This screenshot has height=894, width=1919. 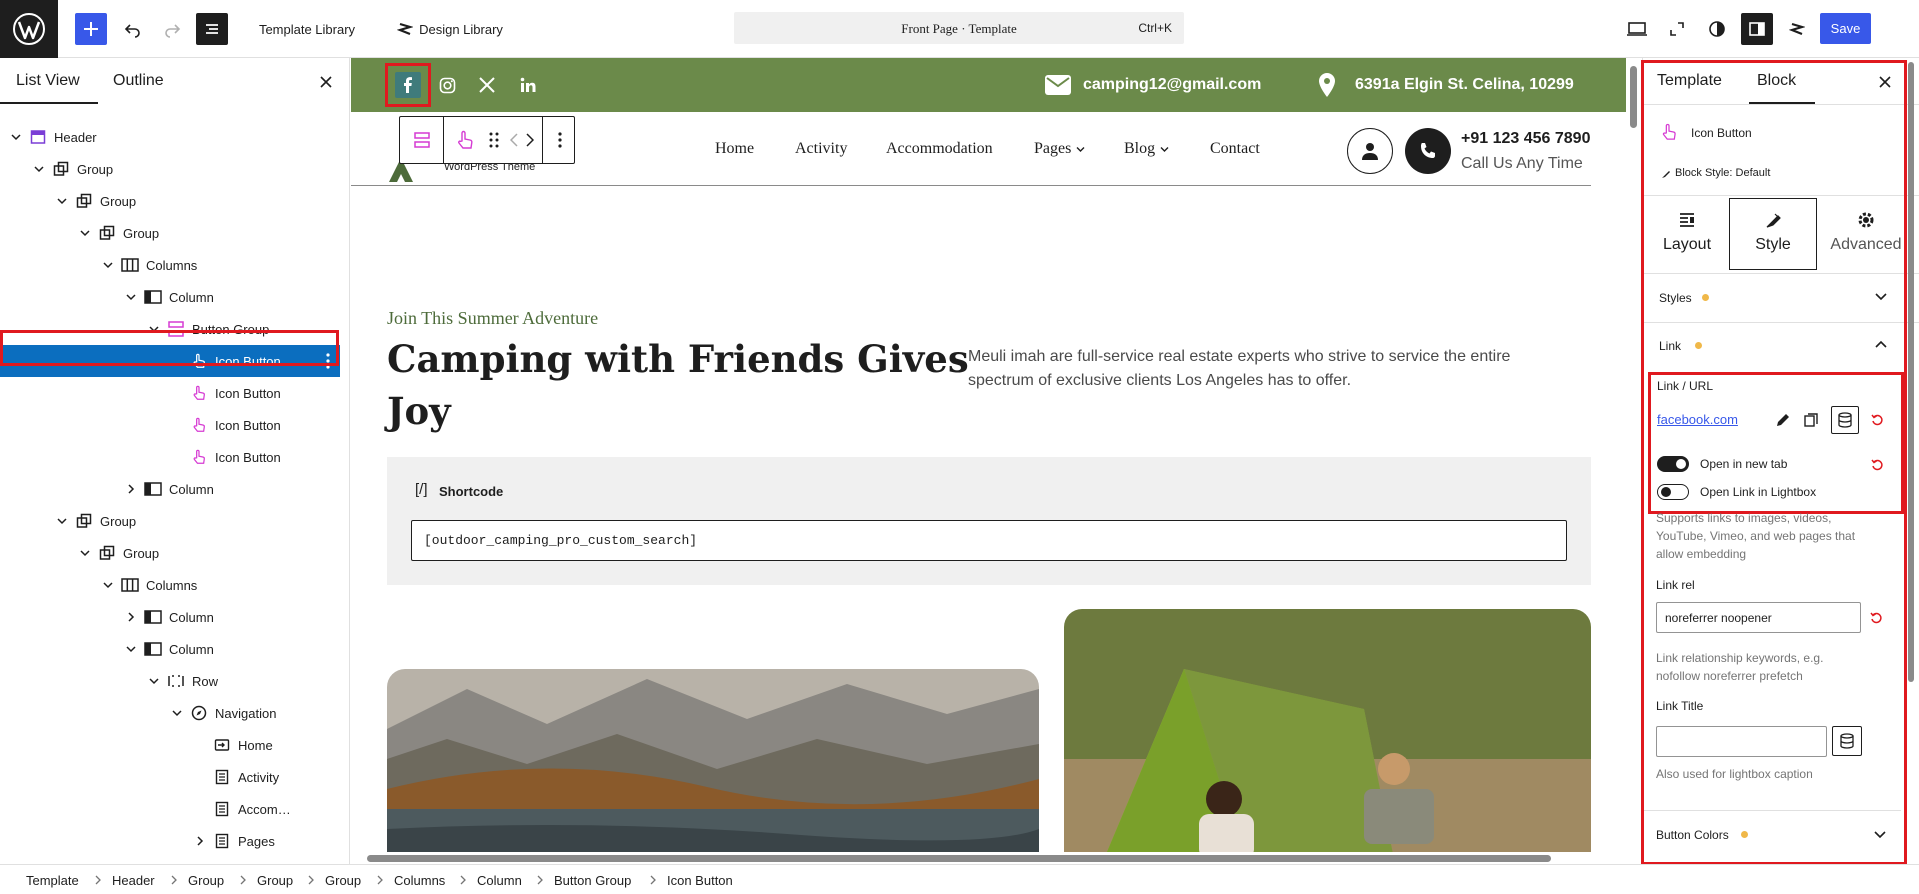 I want to click on reset-link-button, so click(x=1877, y=420).